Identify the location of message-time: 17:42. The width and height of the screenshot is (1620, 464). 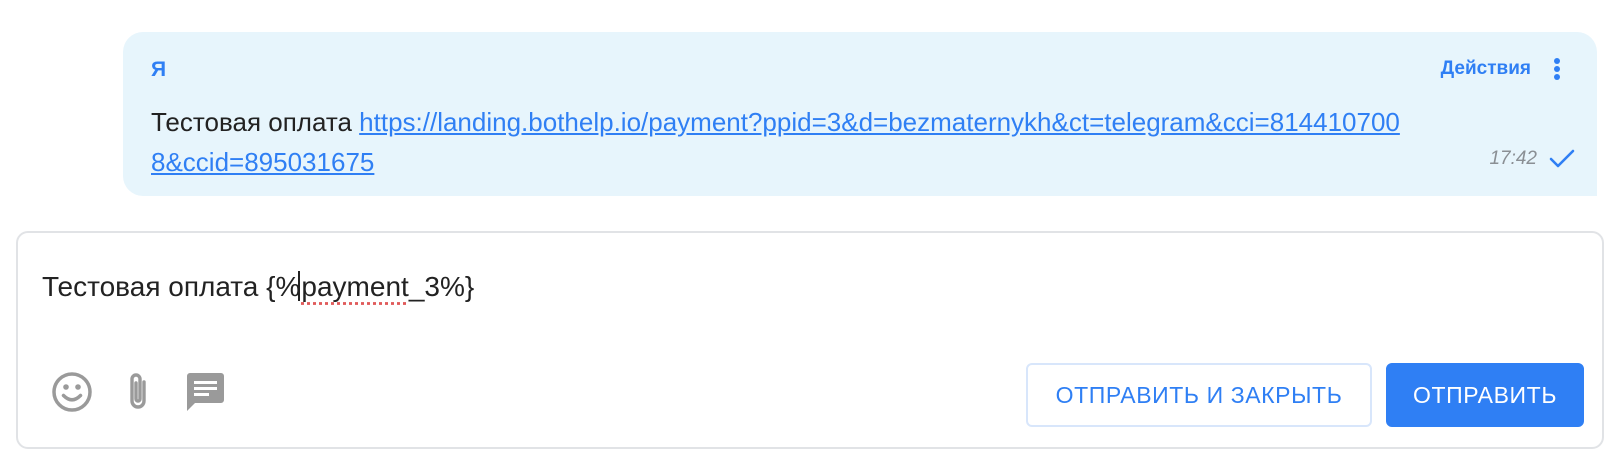
(1513, 158).